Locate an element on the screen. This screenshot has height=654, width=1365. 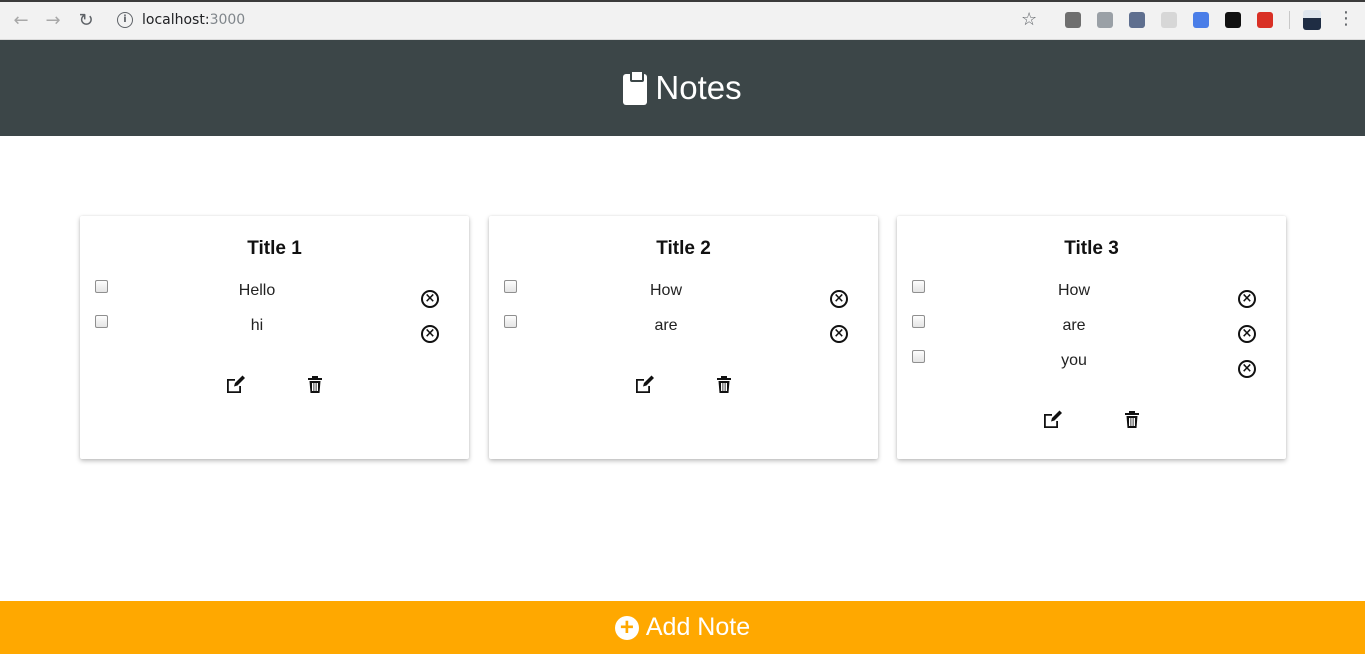
extension-circle-icon is located at coordinates (1073, 20).